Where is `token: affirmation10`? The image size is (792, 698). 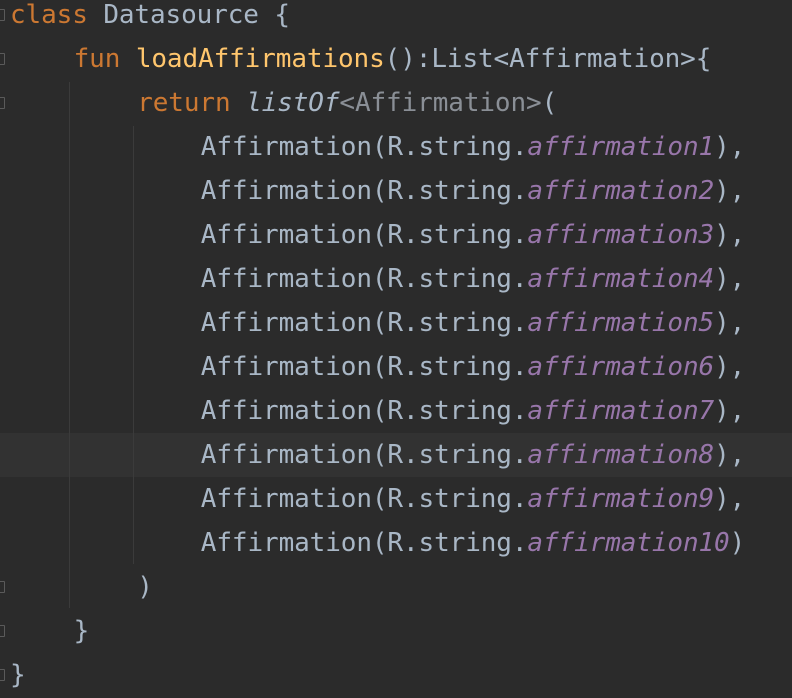 token: affirmation10 is located at coordinates (628, 543).